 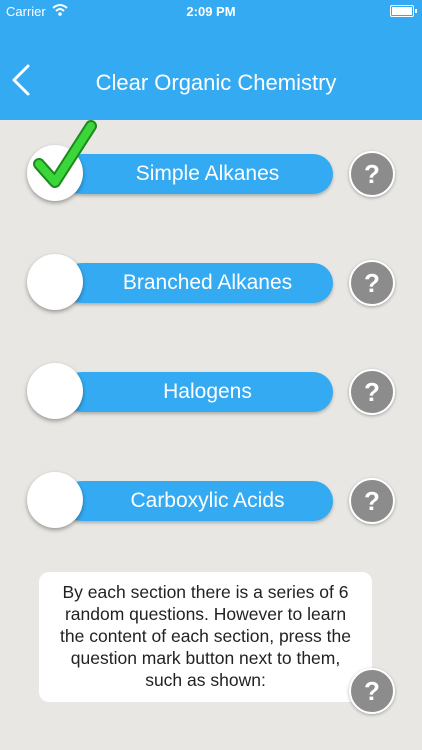 I want to click on section-button-carboxylic-acids: Carboxylic Acids, so click(x=197, y=501).